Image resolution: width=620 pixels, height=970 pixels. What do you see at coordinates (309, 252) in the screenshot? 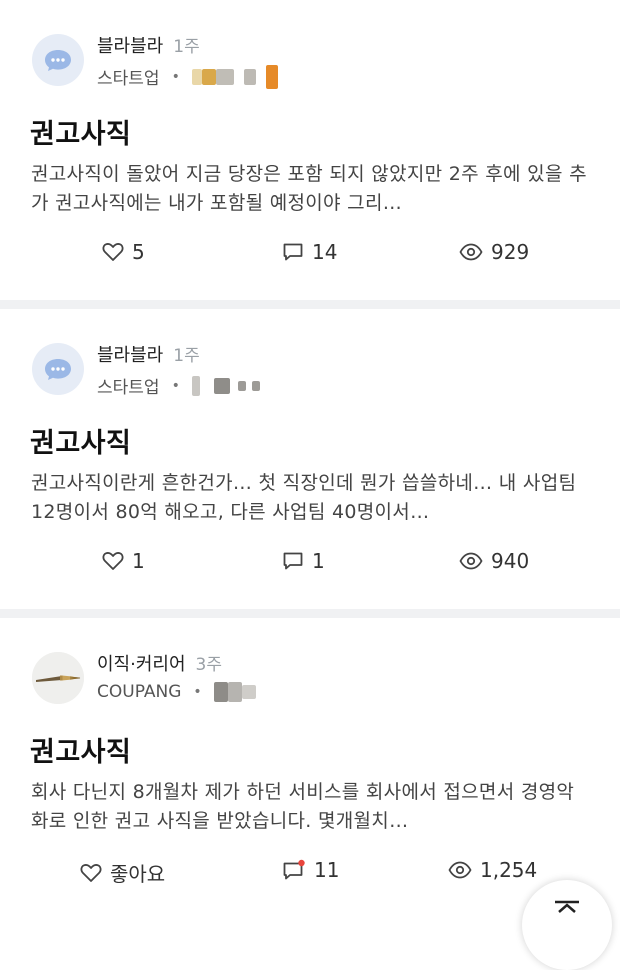
I see `comment-button: 14` at bounding box center [309, 252].